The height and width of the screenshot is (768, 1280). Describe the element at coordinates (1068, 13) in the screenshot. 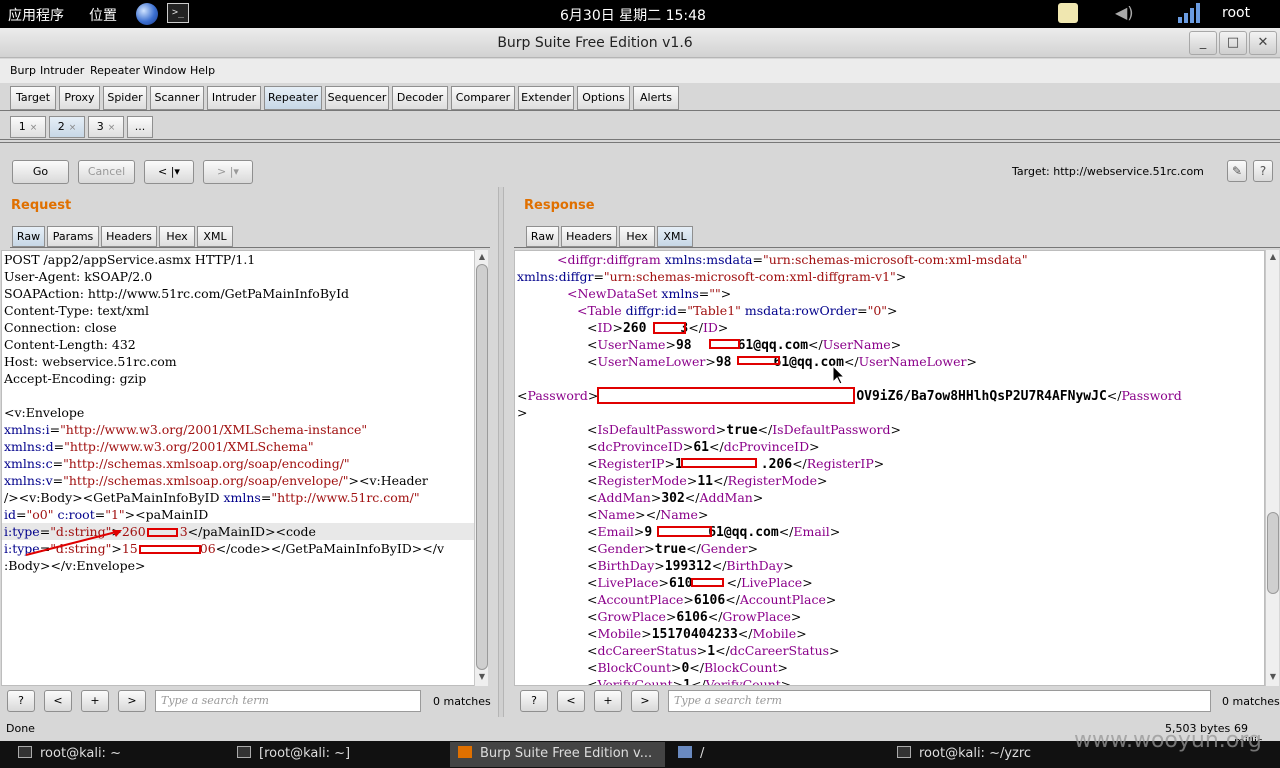

I see `notification-icon` at that location.